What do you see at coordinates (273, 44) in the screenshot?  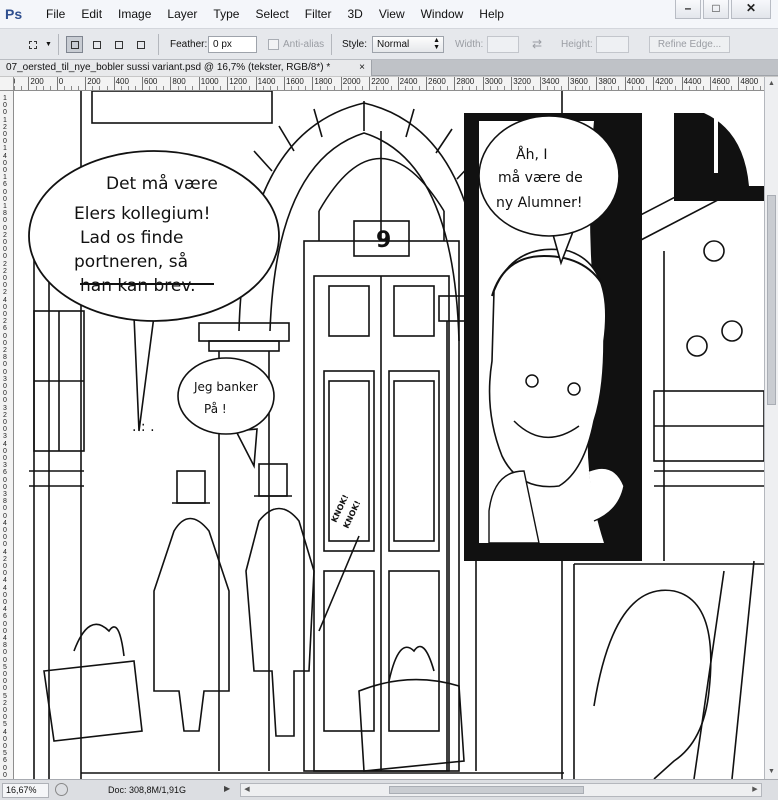 I see `antialias-checkbox` at bounding box center [273, 44].